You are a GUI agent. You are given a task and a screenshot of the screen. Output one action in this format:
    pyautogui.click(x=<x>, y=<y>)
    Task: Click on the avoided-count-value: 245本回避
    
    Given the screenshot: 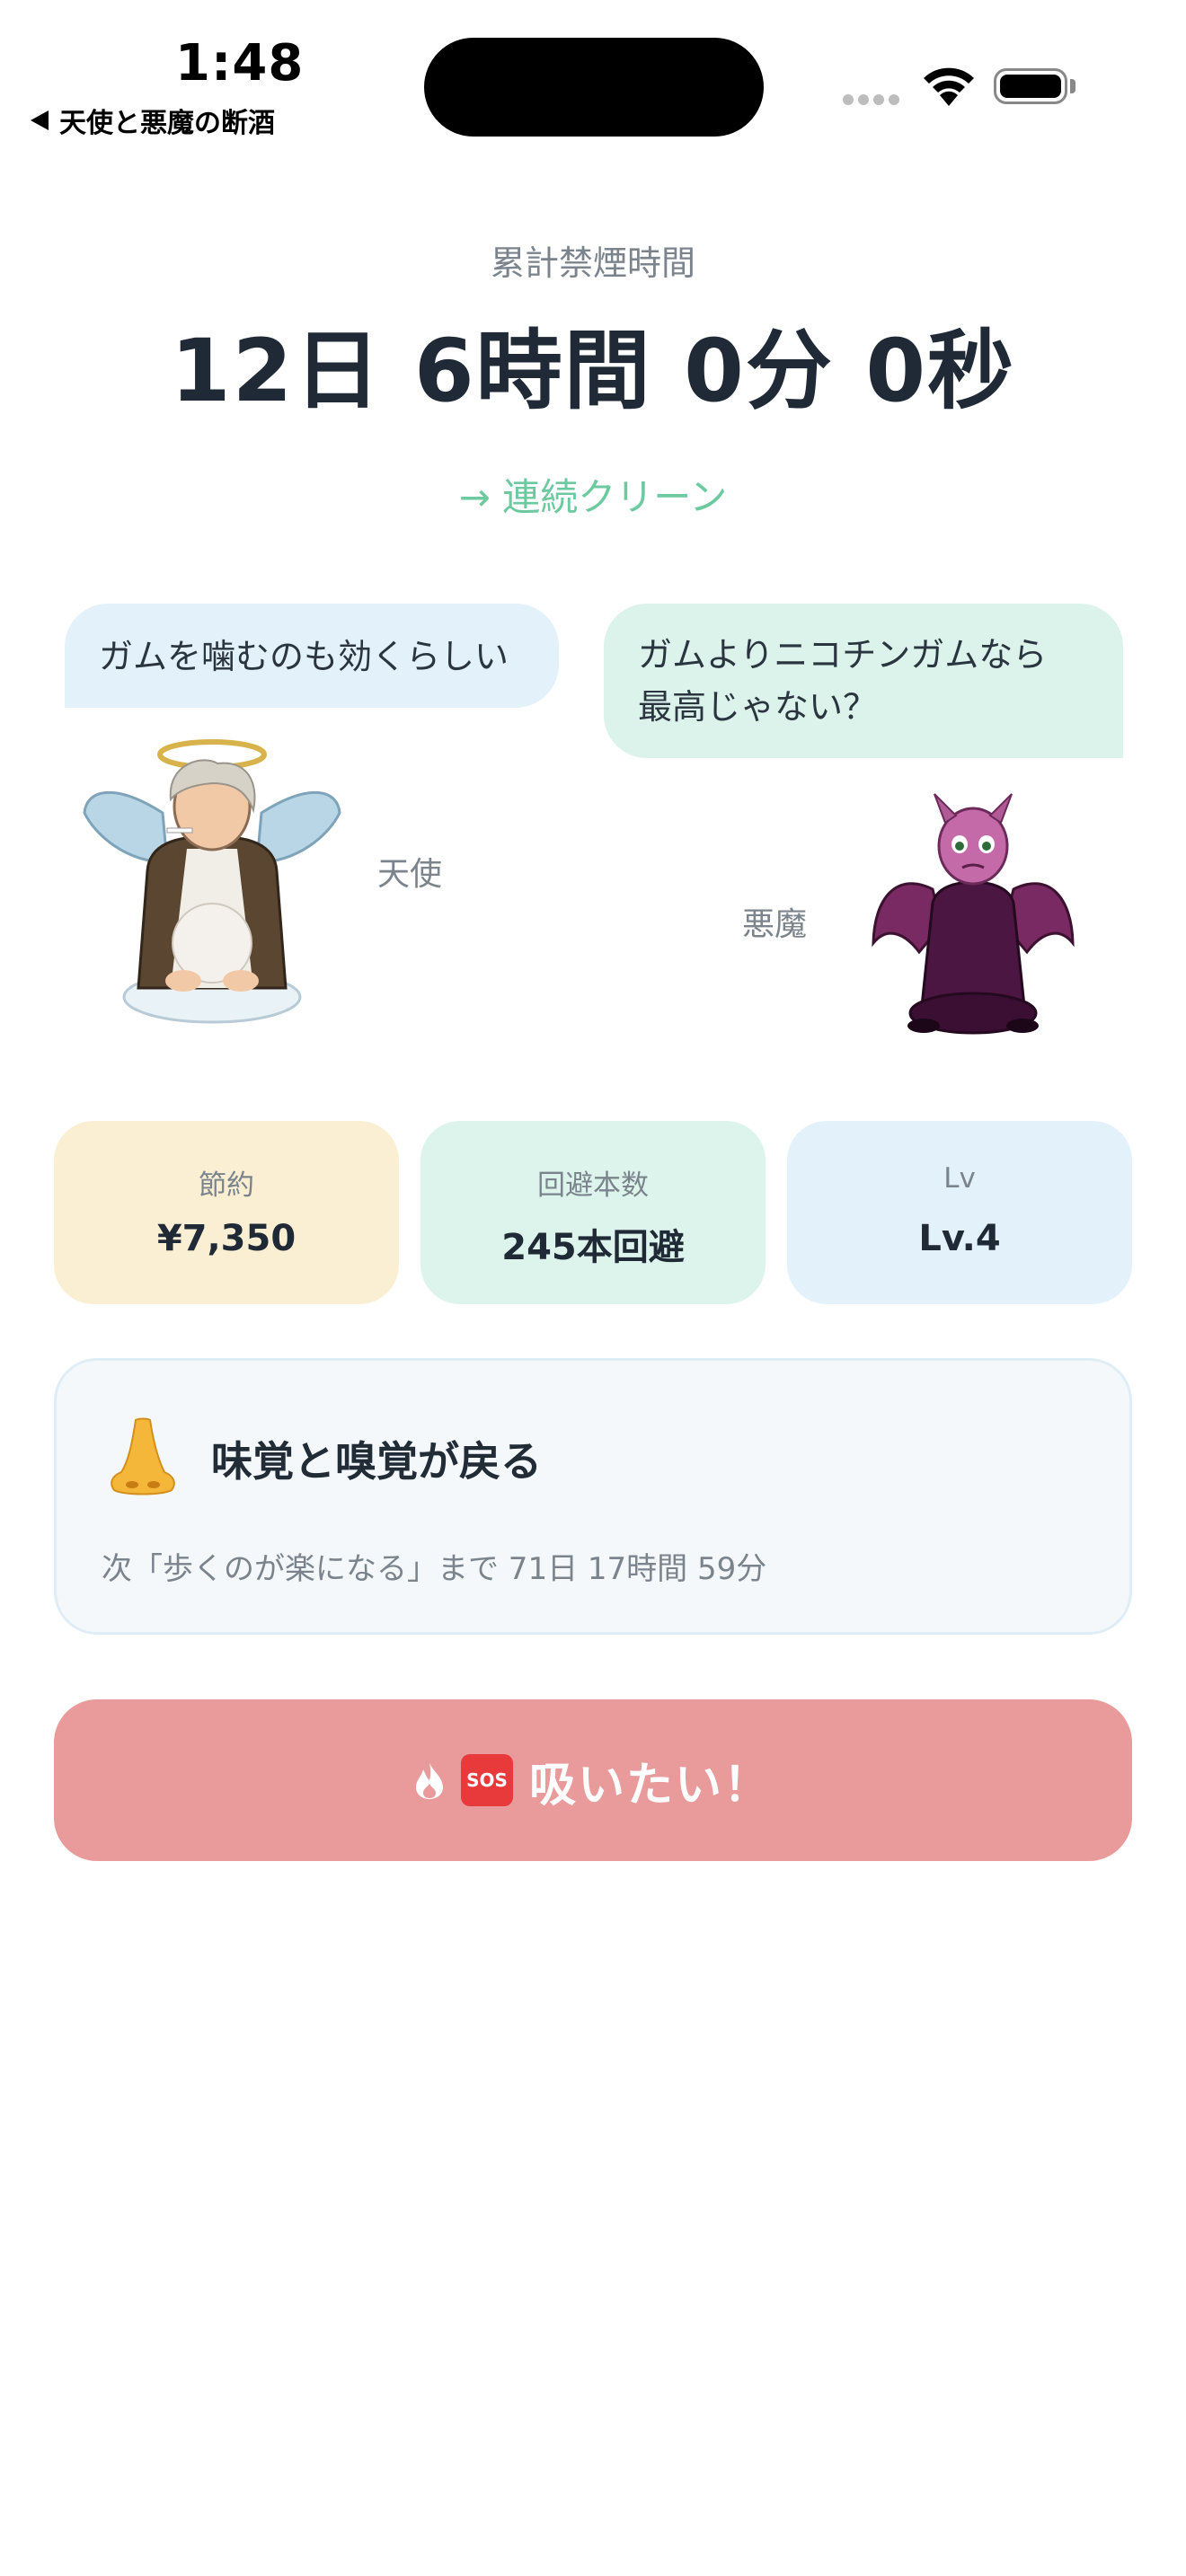 What is the action you would take?
    pyautogui.click(x=593, y=1247)
    